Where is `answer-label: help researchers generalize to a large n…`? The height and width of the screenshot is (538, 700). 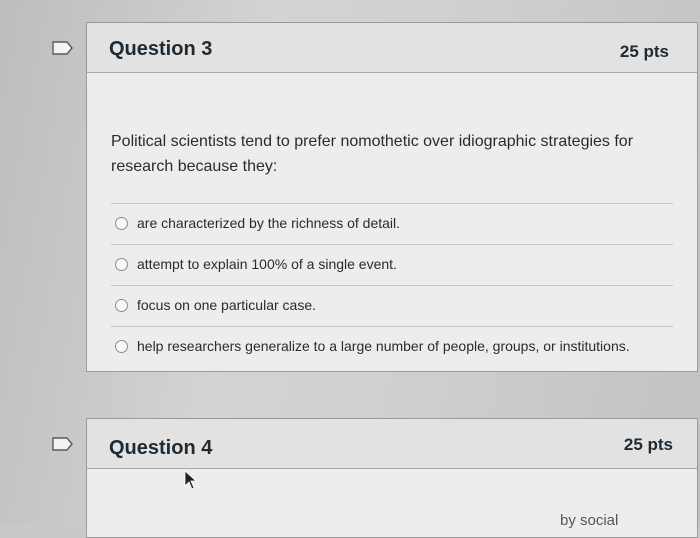
answer-label: help researchers generalize to a large n… is located at coordinates (383, 346).